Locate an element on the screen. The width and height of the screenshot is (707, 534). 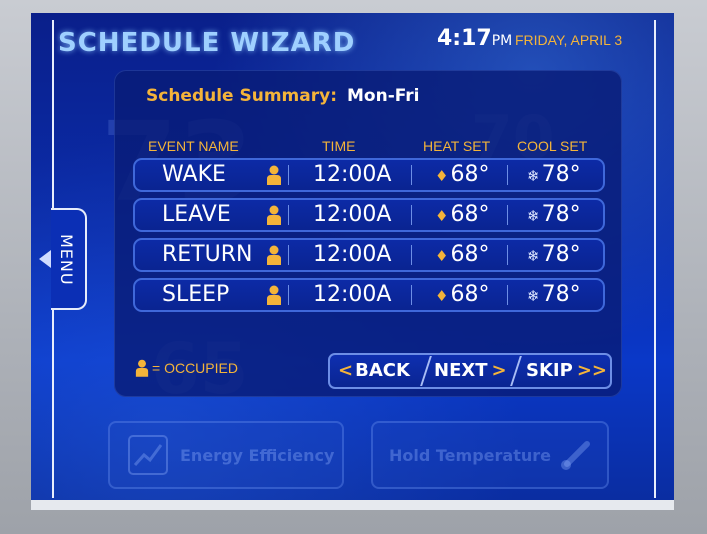
legend-text: = OCCUPIED is located at coordinates (195, 368).